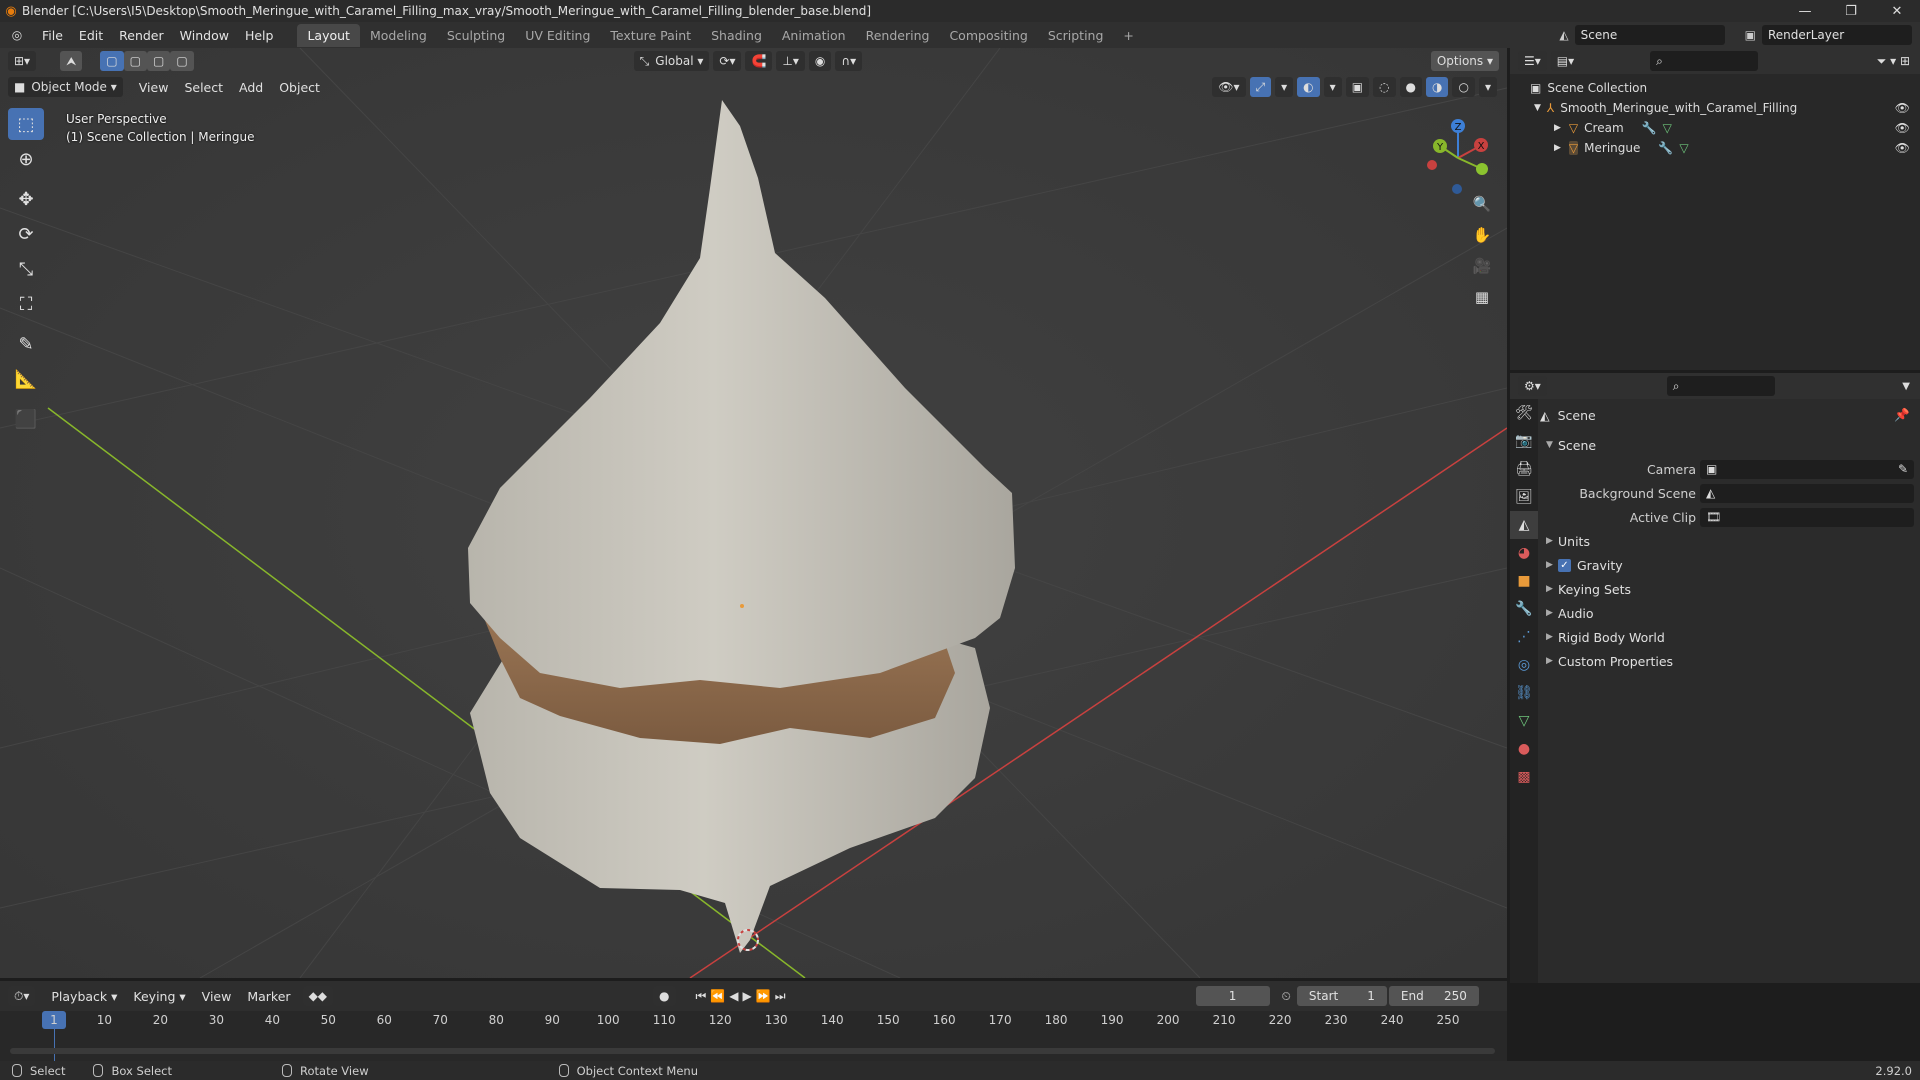 The height and width of the screenshot is (1080, 1920). What do you see at coordinates (898, 35) in the screenshot?
I see `tab-rendering: Rendering` at bounding box center [898, 35].